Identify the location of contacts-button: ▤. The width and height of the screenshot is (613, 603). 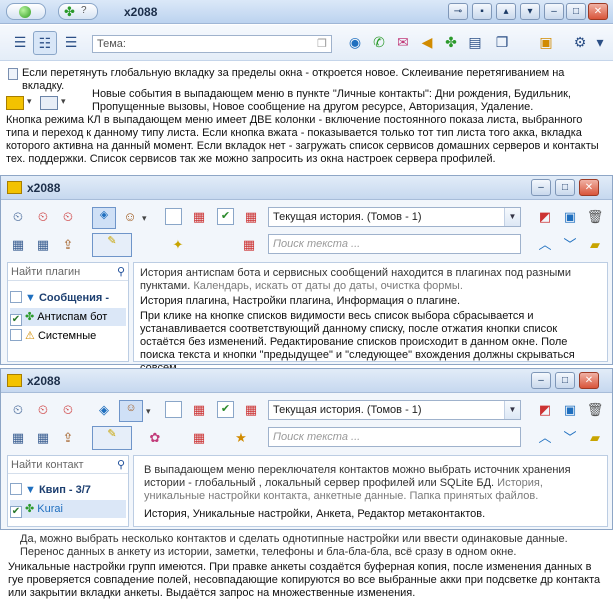
(475, 43).